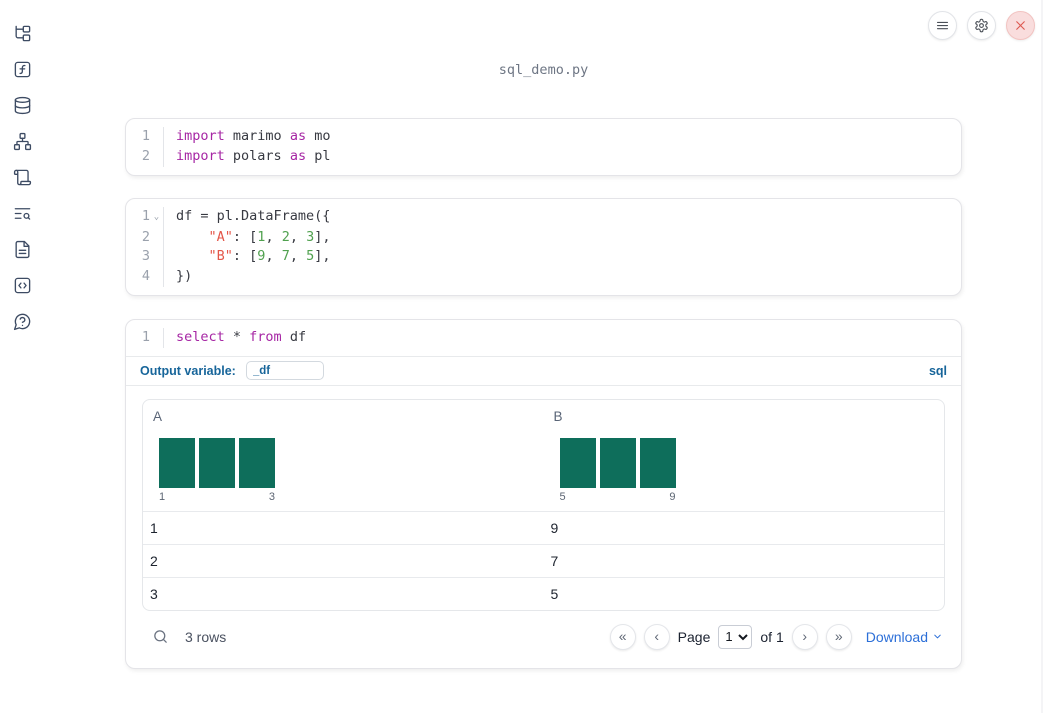  I want to click on file-tree-icon, so click(22, 33).